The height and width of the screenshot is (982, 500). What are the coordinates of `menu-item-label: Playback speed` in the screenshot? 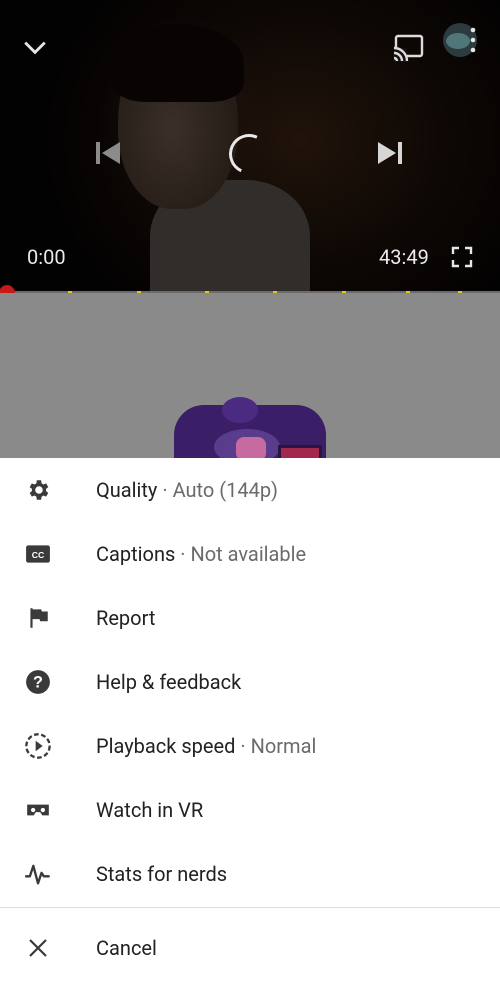 It's located at (166, 746).